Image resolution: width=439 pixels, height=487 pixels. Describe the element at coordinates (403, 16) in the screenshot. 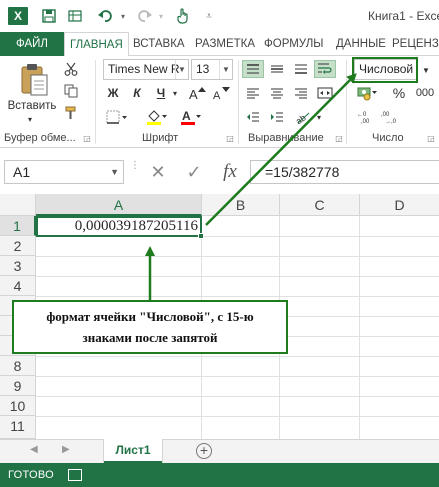

I see `window-title: Книга1 - Exce` at that location.